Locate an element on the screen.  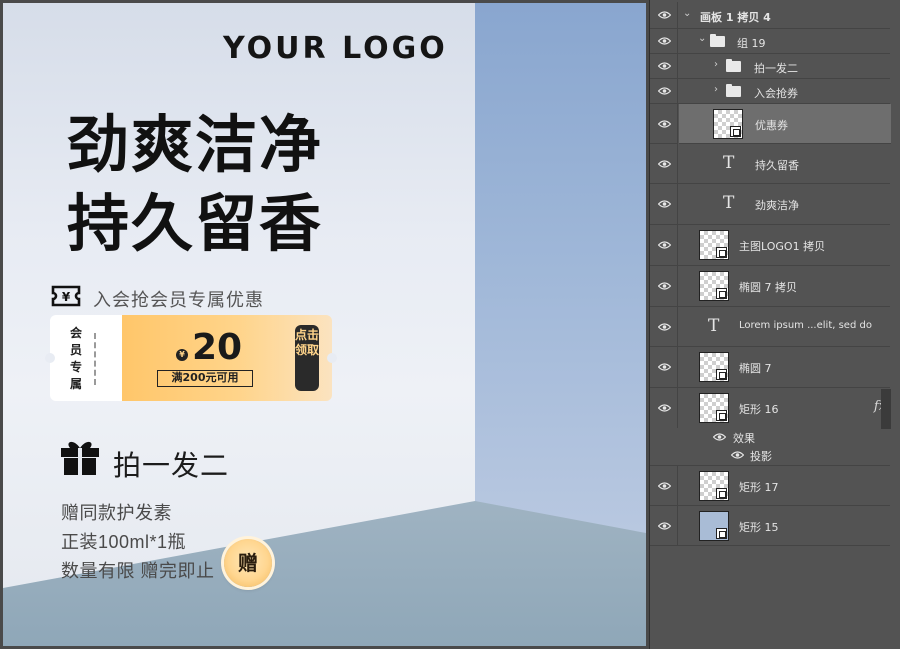
layer-row-lorem-text: T Lorem ipsum ...elit, sed do is located at coordinates (770, 327).